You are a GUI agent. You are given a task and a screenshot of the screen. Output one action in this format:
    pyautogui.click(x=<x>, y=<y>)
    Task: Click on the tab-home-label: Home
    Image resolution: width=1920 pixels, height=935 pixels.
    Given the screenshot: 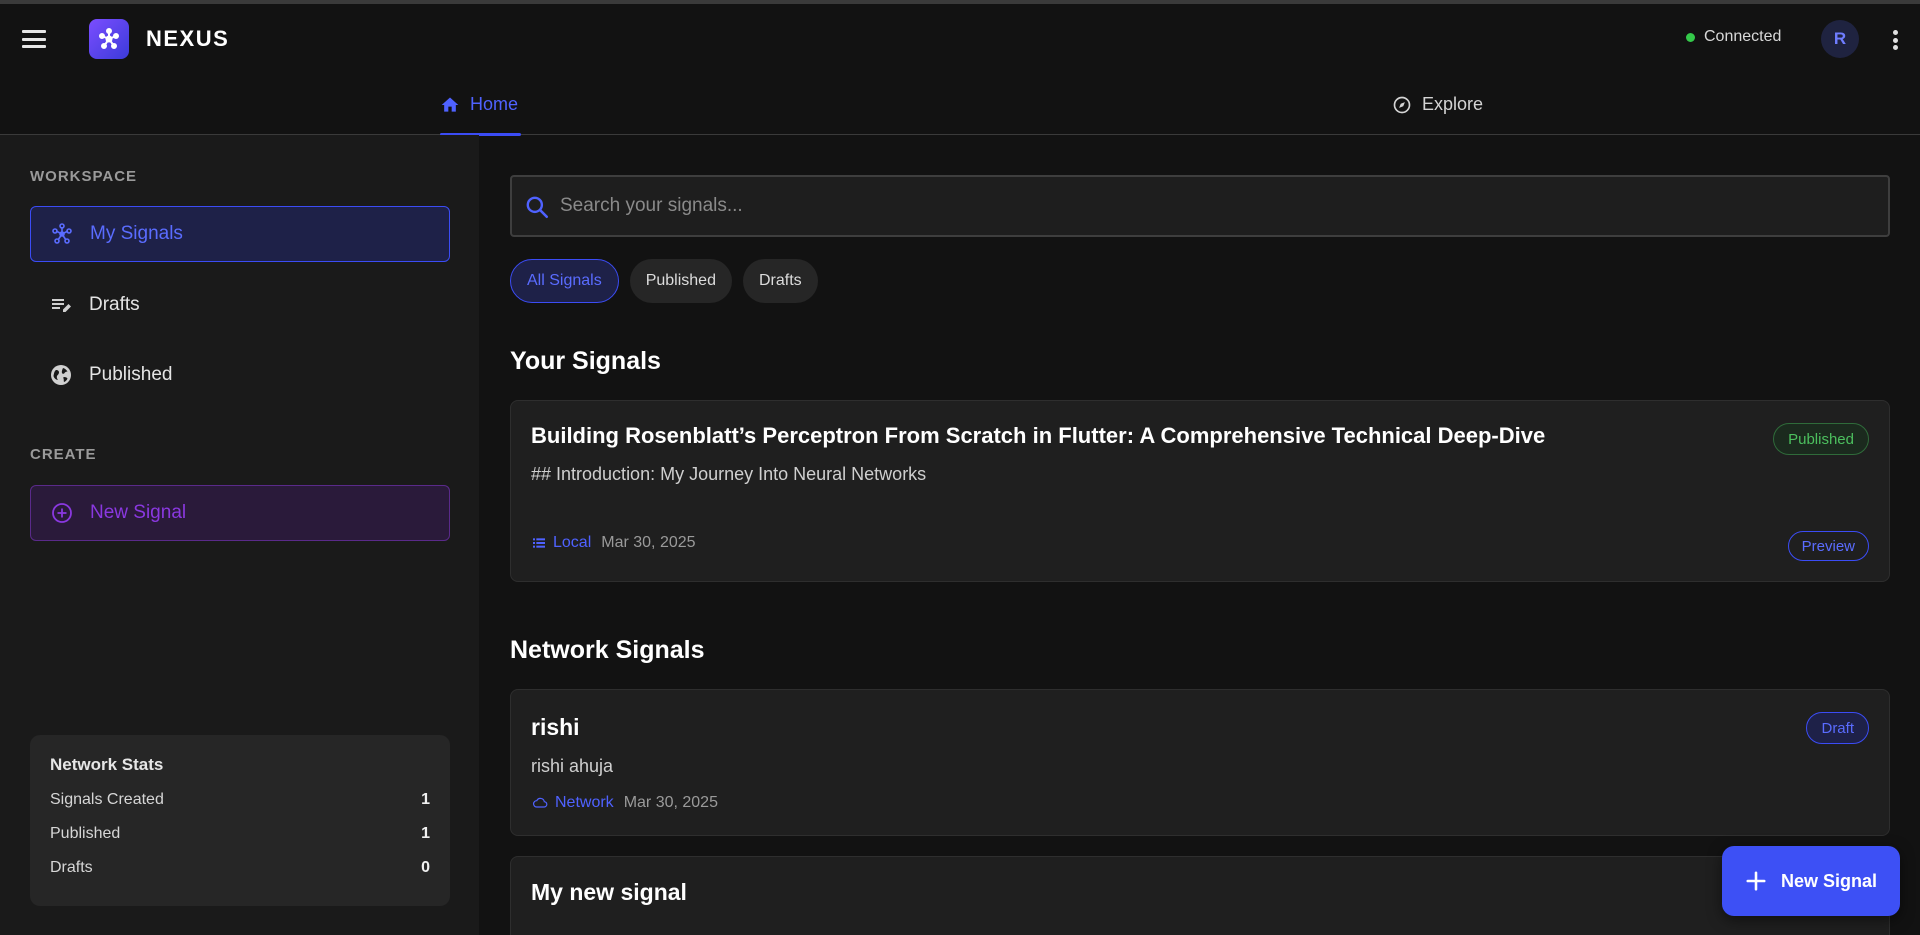 What is the action you would take?
    pyautogui.click(x=494, y=104)
    